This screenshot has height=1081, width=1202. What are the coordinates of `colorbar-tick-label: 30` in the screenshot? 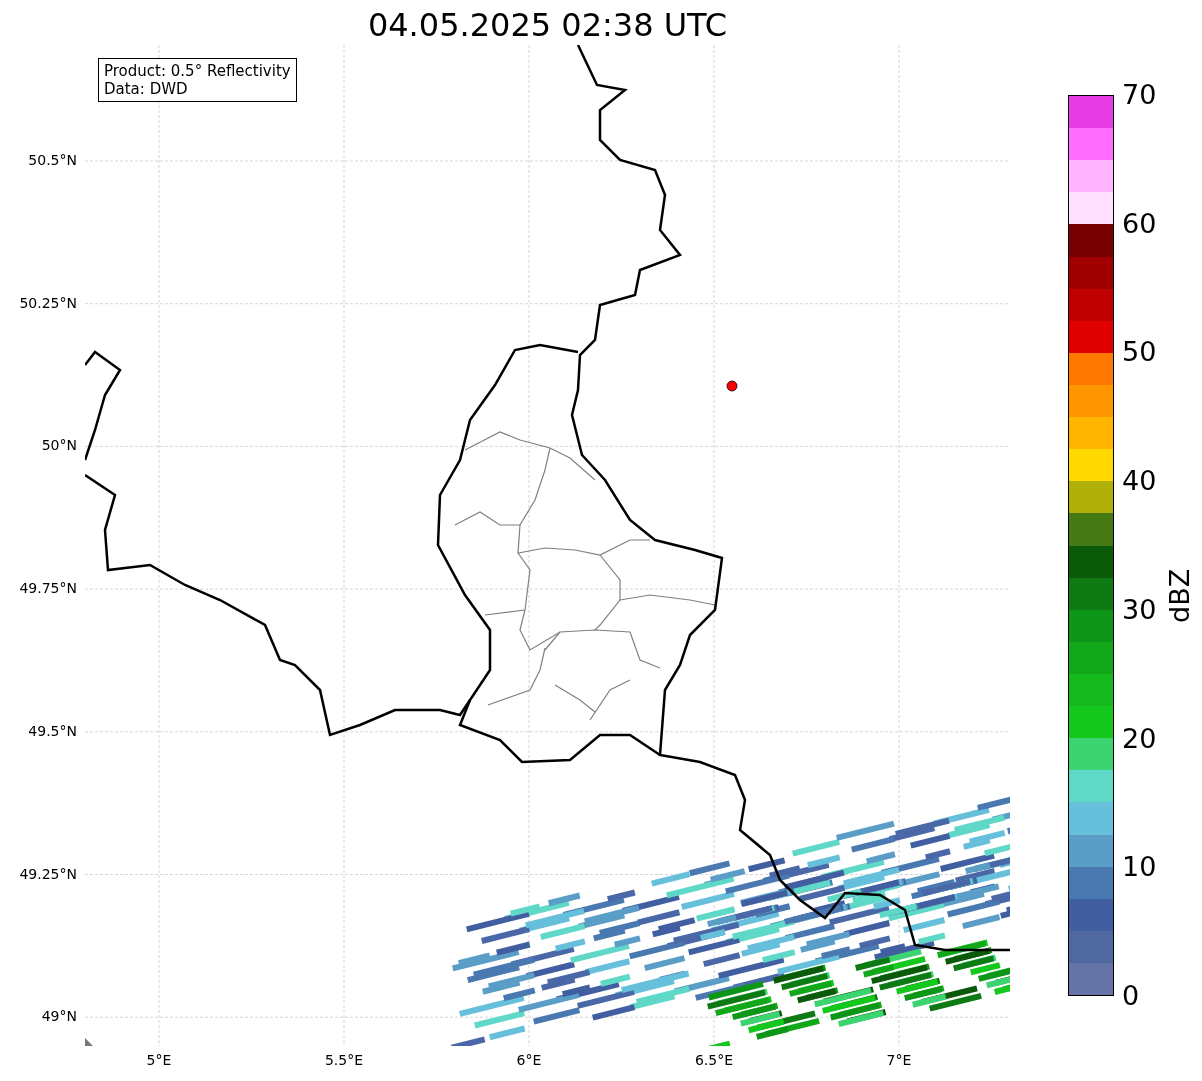 It's located at (1139, 609).